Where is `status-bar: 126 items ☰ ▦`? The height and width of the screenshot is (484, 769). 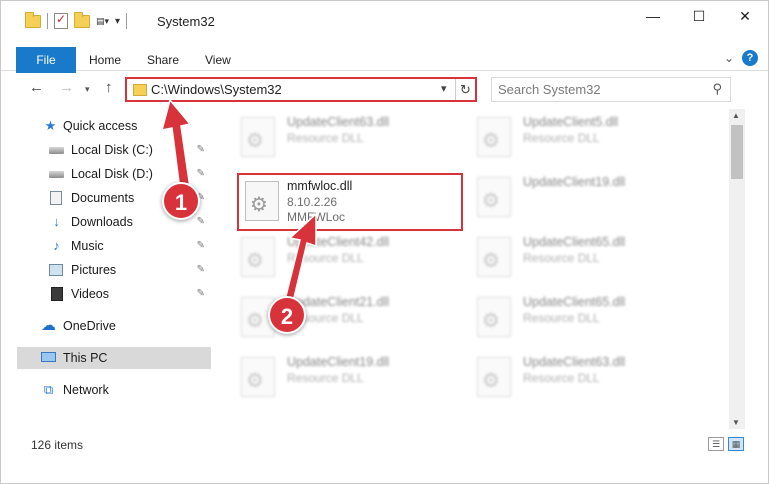
status-bar: 126 items ☰ ▦ is located at coordinates (384, 445).